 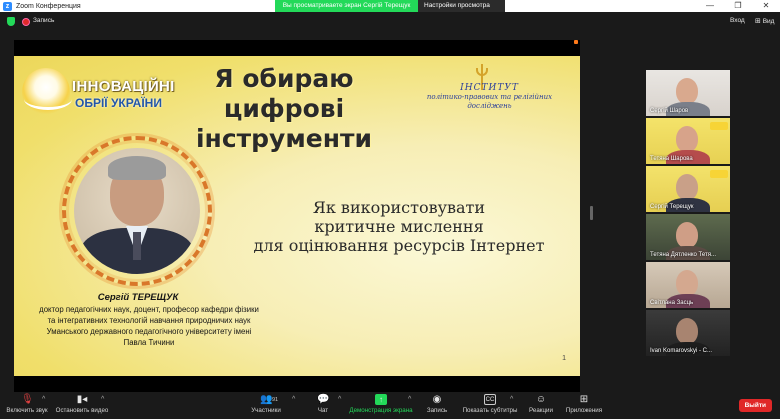 What do you see at coordinates (737, 20) in the screenshot?
I see `login-button: Вход` at bounding box center [737, 20].